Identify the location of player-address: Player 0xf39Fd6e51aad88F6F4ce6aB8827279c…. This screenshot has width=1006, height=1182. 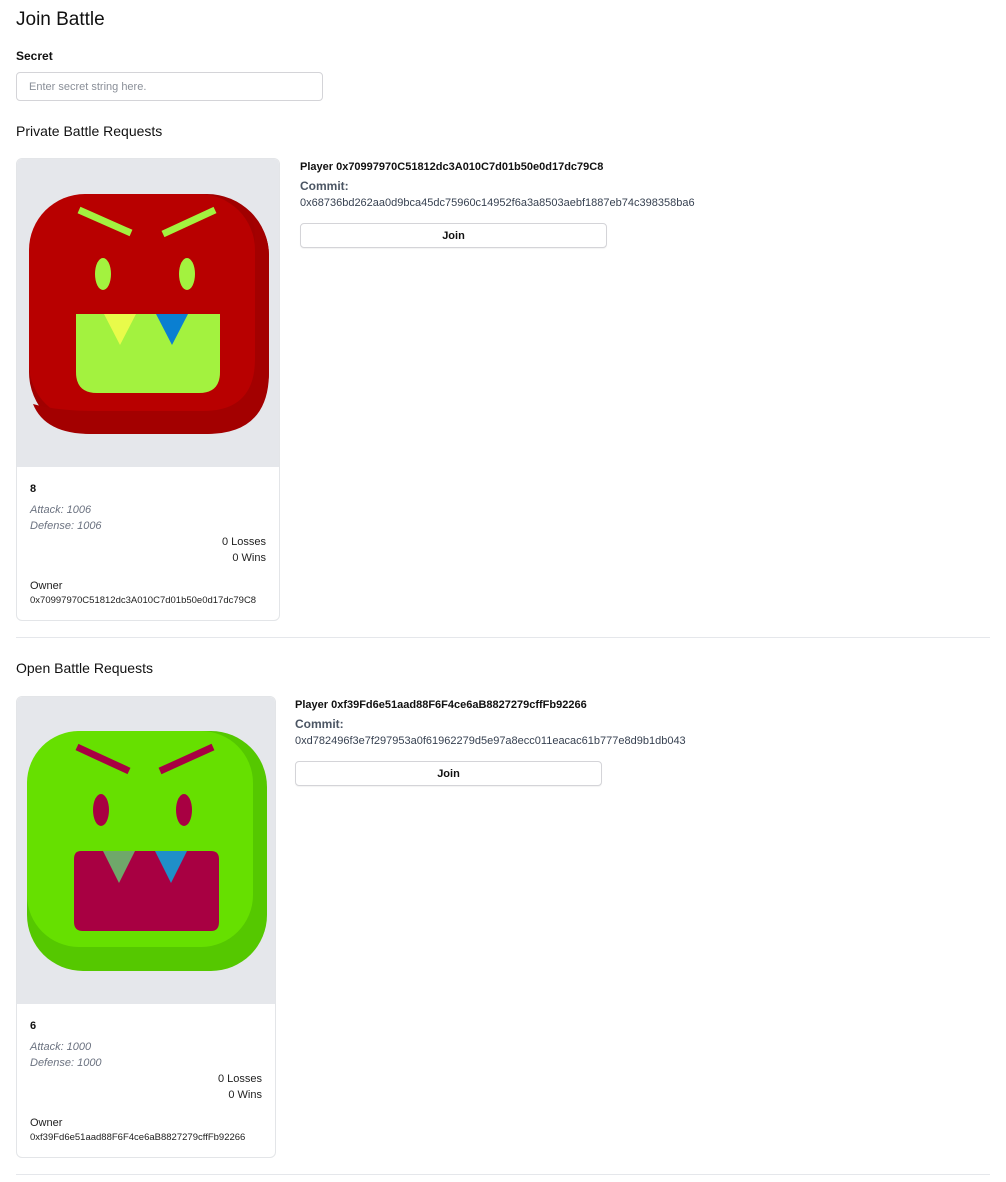
(441, 705).